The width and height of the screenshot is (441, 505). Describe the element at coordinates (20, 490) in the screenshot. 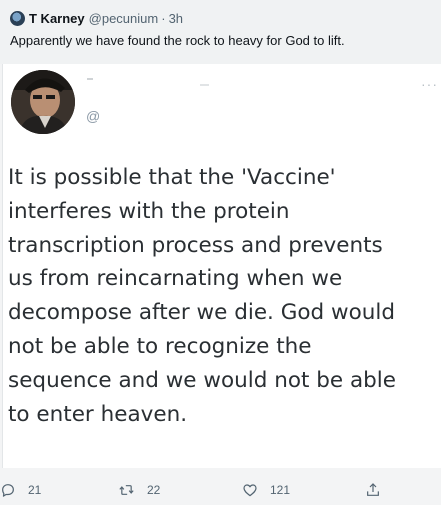

I see `reply-button: 21` at that location.